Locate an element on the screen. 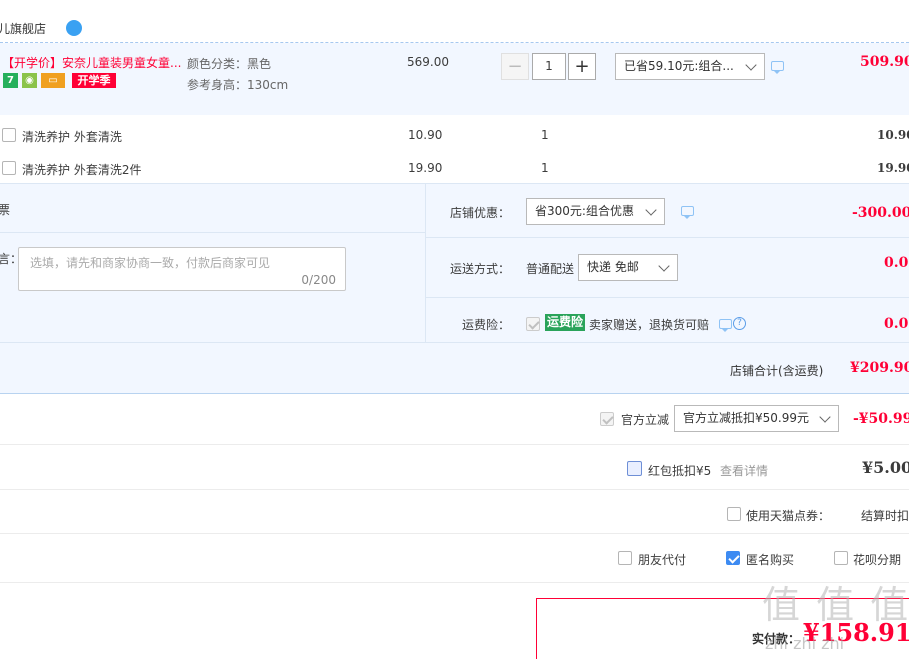 The height and width of the screenshot is (659, 909). tmall-points-checkbox is located at coordinates (734, 514).